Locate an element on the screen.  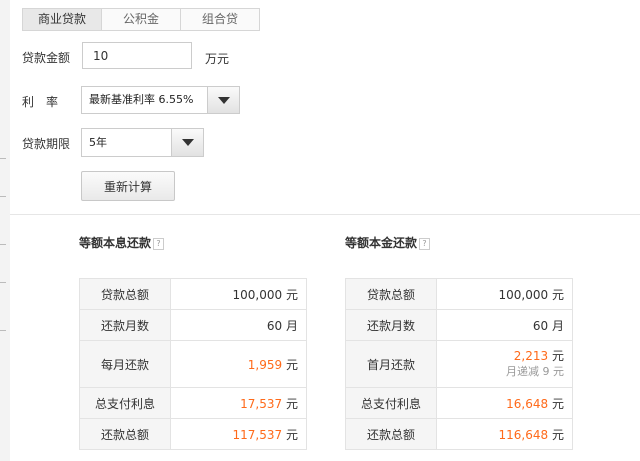
table-row: 首月还款 2,213 元 月递减 9 元 is located at coordinates (459, 364).